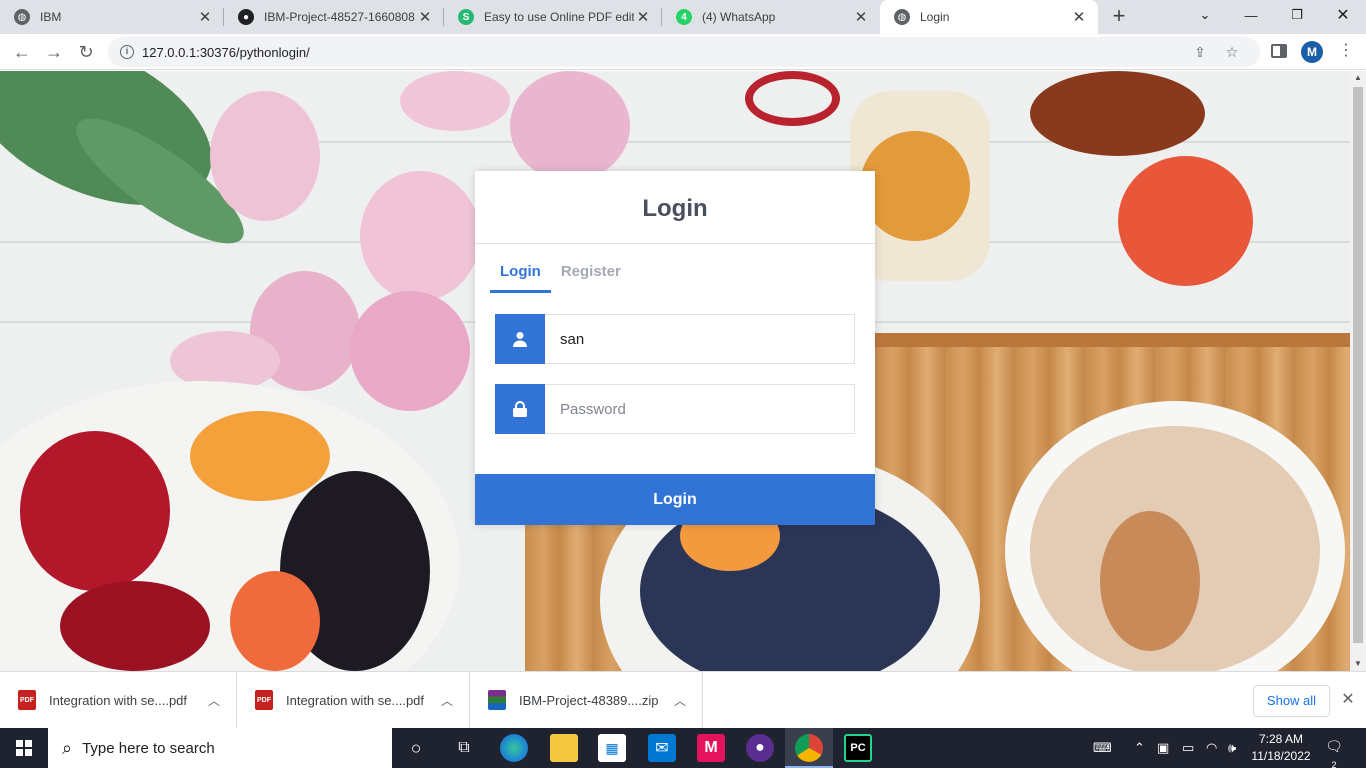  I want to click on download-item: IBM-Project-48389....zip ︿, so click(586, 700).